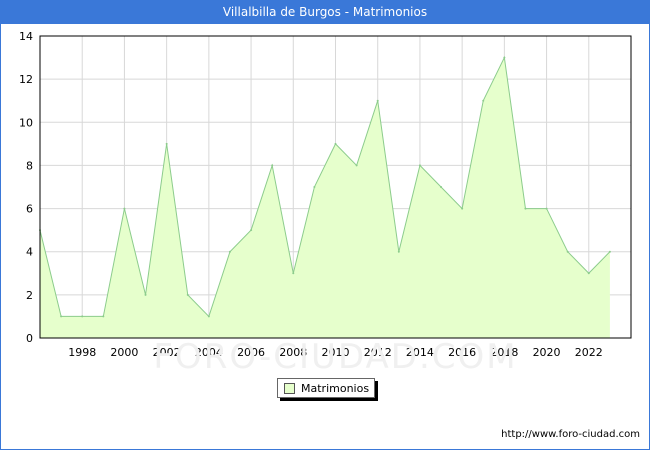 Image resolution: width=650 pixels, height=450 pixels. Describe the element at coordinates (589, 352) in the screenshot. I see `x-tick-label: 2022` at that location.